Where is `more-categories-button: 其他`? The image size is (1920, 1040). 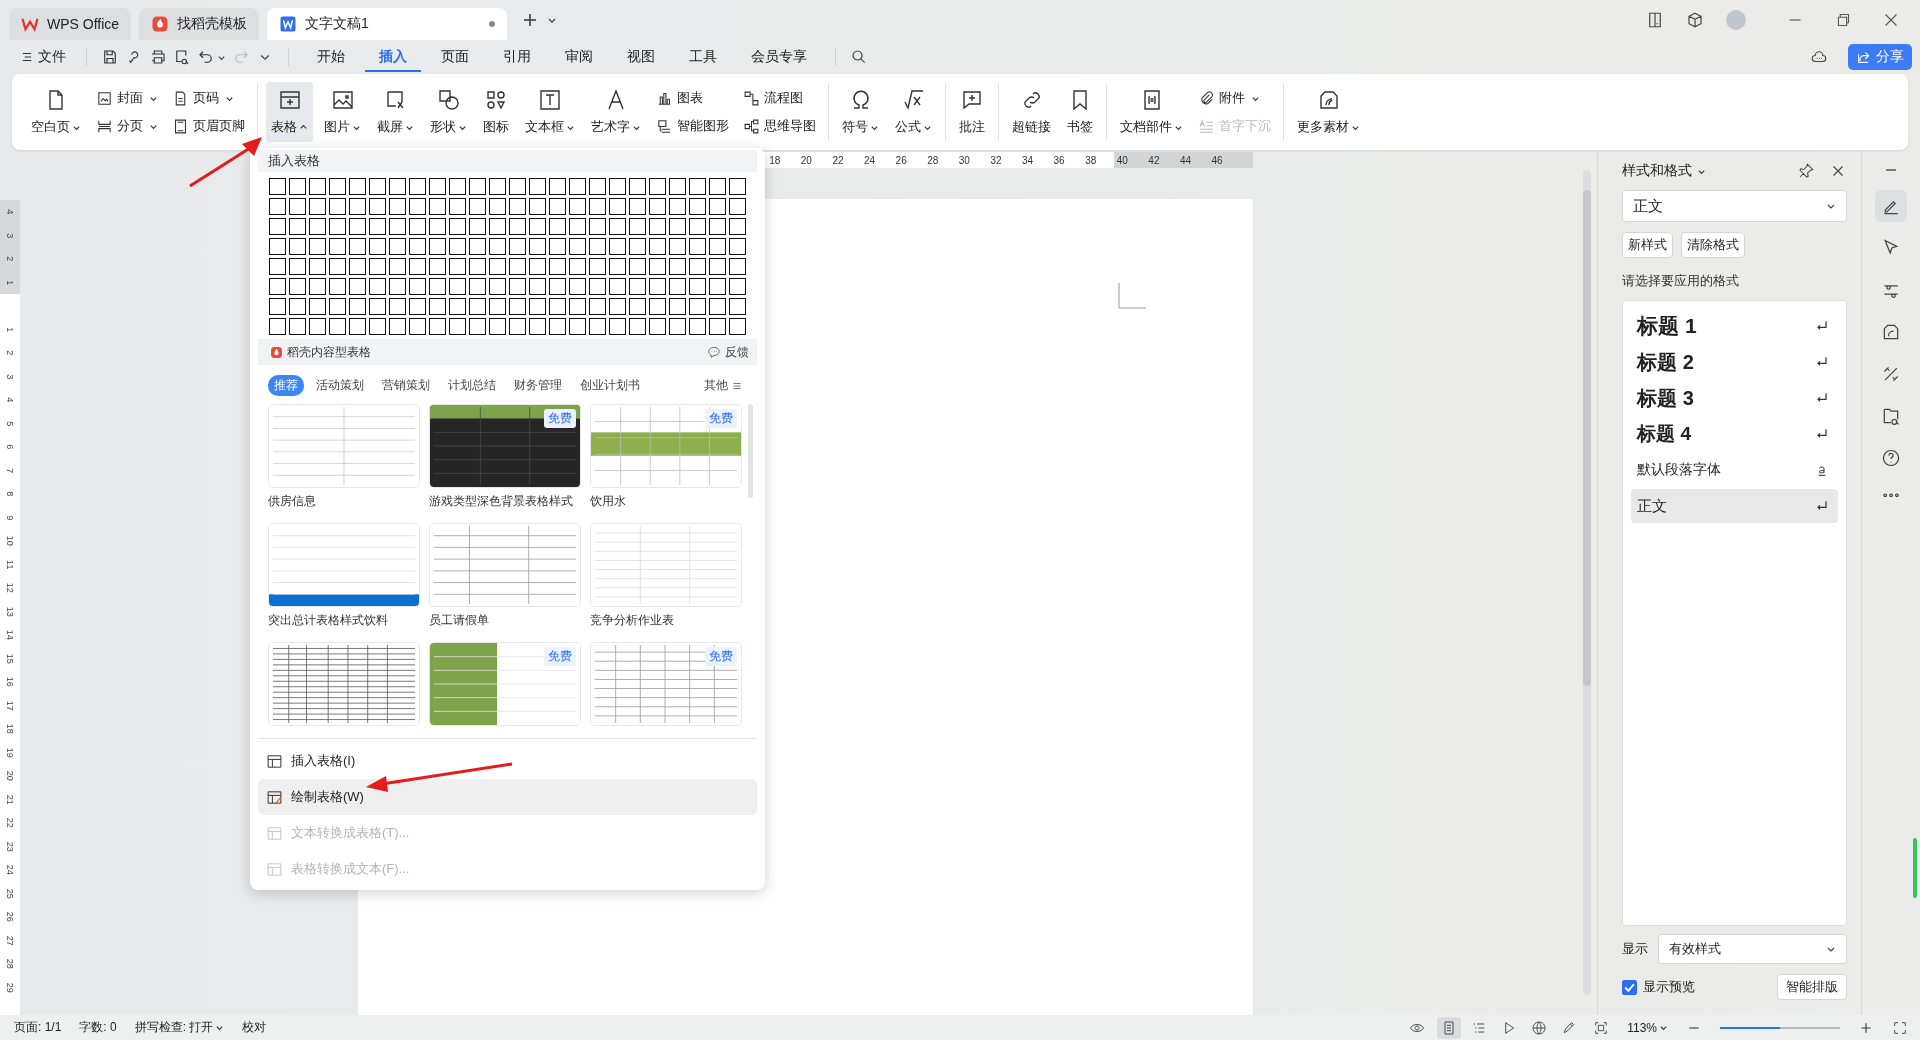 more-categories-button: 其他 is located at coordinates (723, 385).